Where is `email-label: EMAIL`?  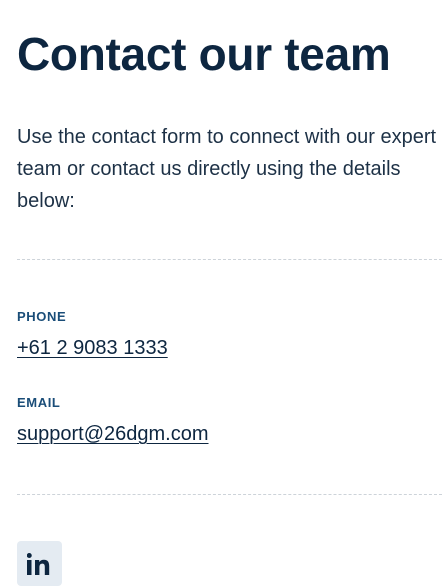
email-label: EMAIL is located at coordinates (39, 402).